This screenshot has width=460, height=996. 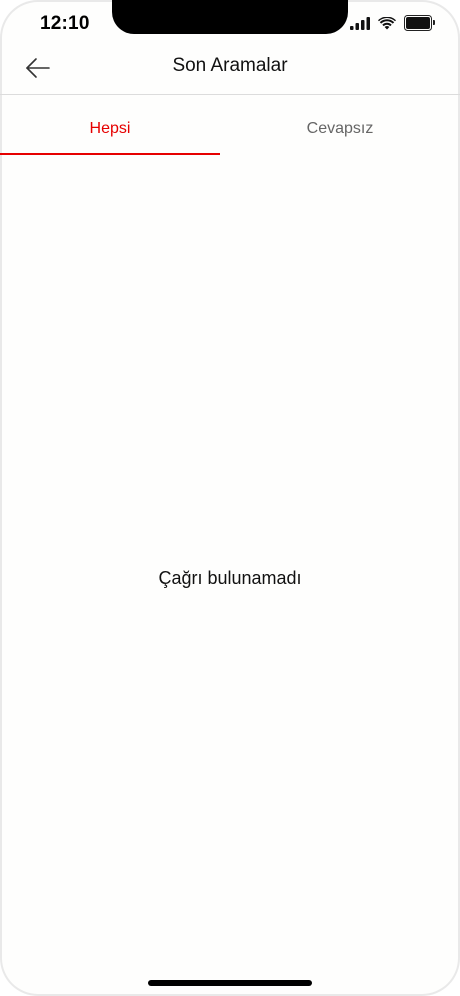 I want to click on tab-missed: Cevapsız, so click(x=340, y=126).